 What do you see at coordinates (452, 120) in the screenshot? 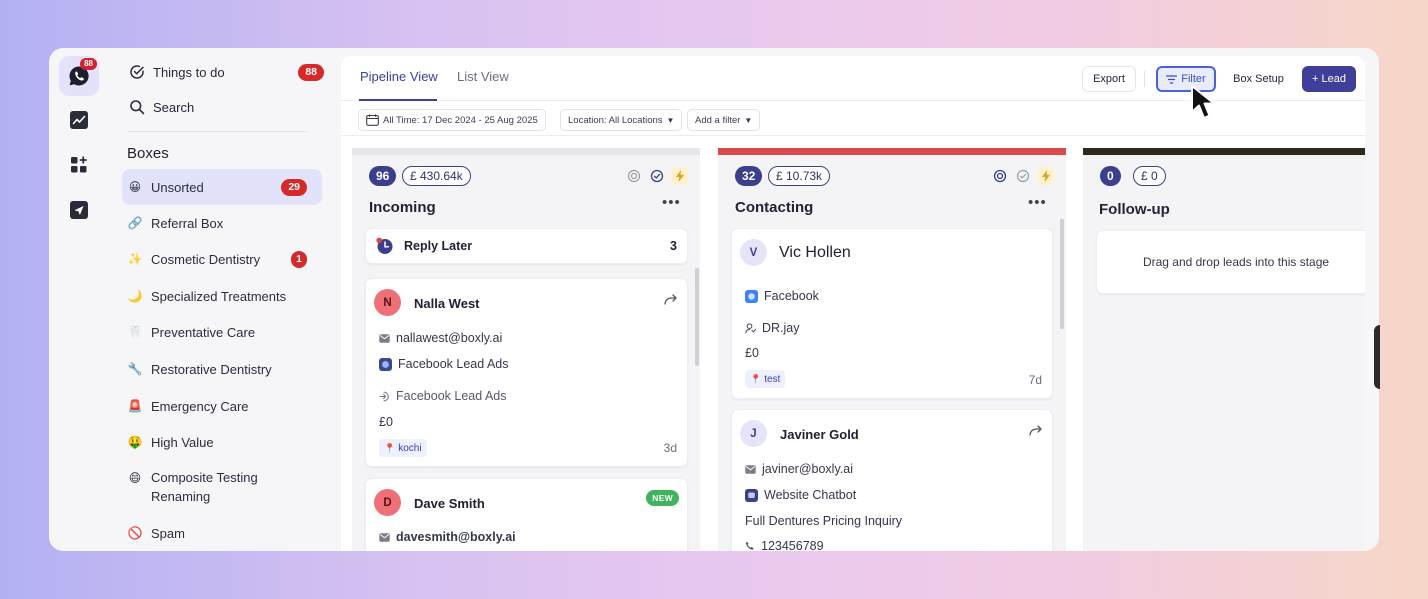
I see `date-range-filter: All Time: 17 Dec 2024 - 25 Aug 2025` at bounding box center [452, 120].